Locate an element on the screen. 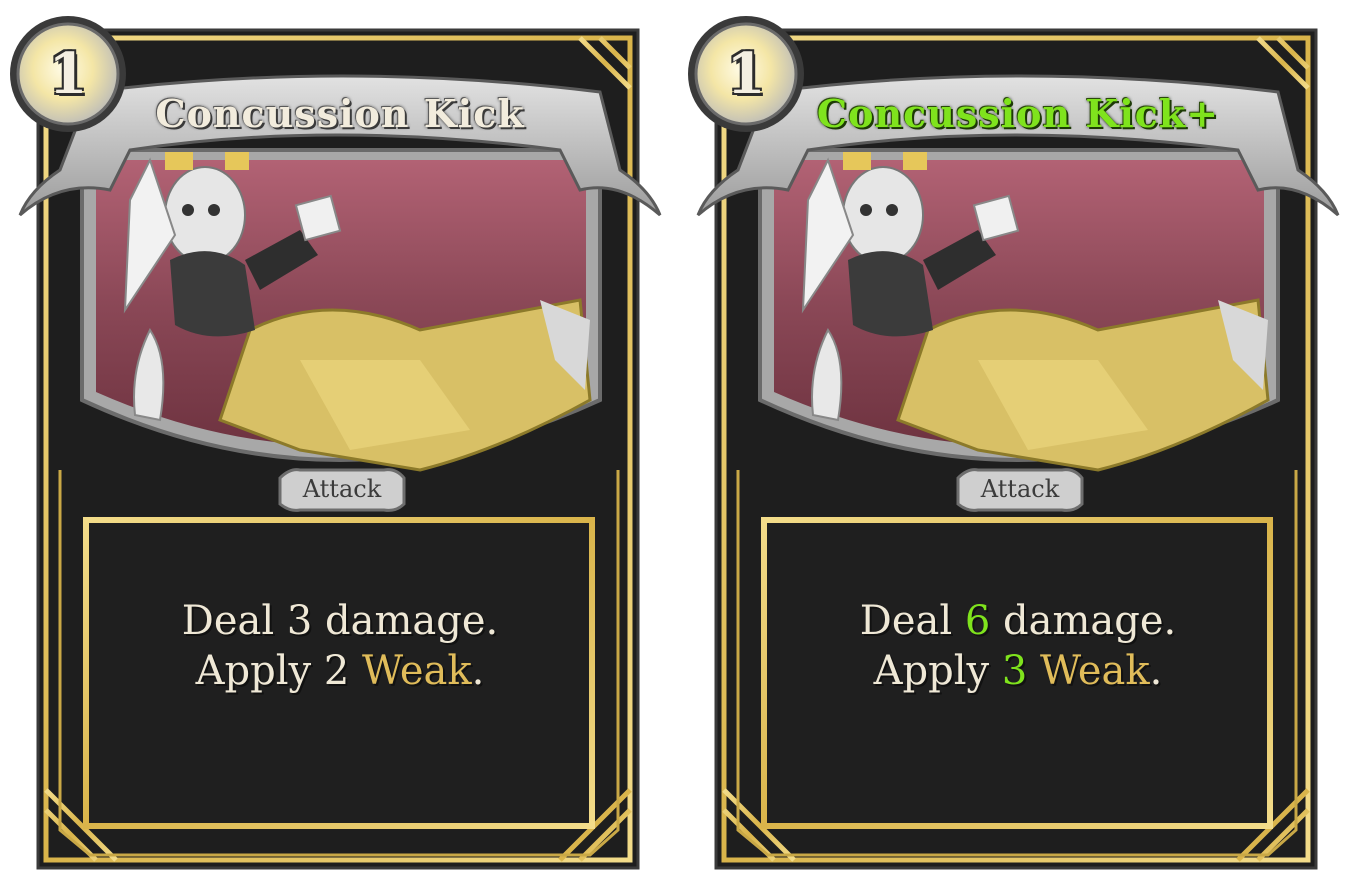 This screenshot has width=1356, height=874. desc-line-2: Apply 3 Weak. is located at coordinates (1018, 671).